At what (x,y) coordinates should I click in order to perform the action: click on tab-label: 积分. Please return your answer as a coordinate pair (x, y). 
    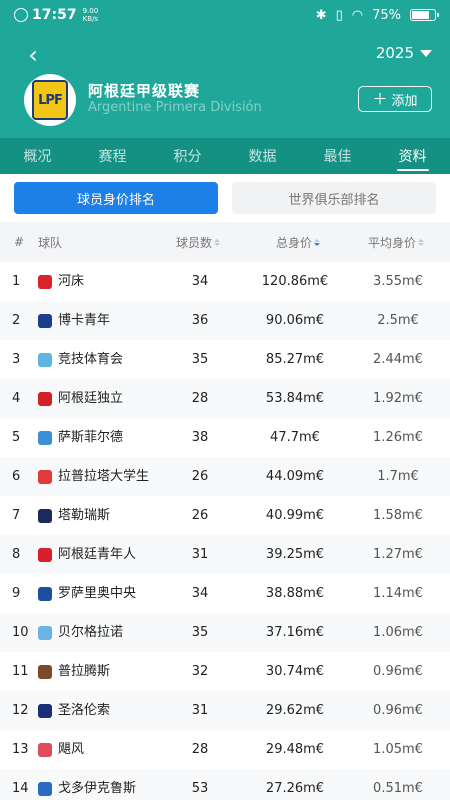
    Looking at the image, I should click on (187, 157).